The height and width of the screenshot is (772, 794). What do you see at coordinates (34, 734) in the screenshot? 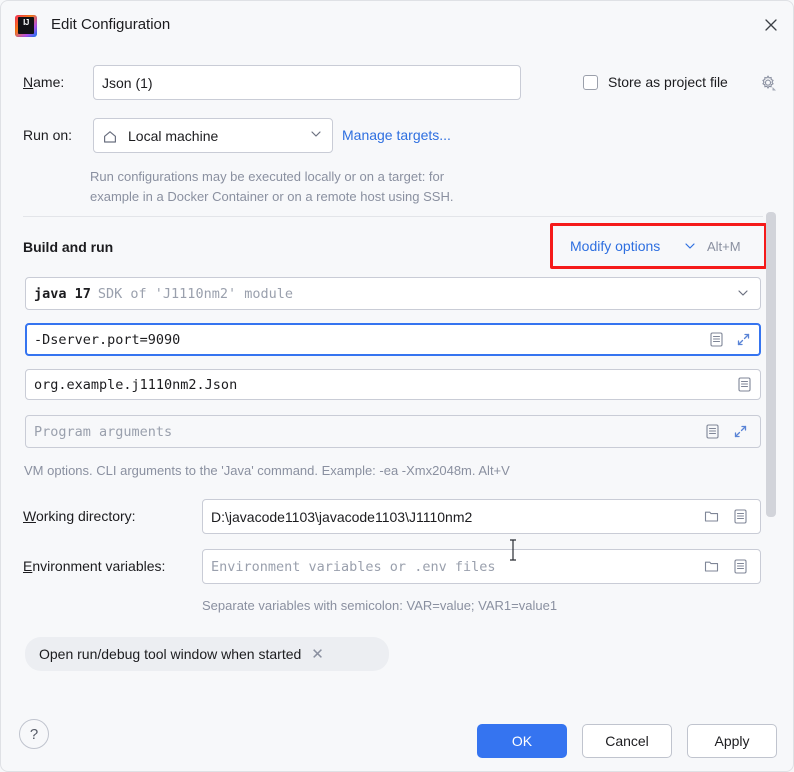
I see `help-button: ?` at bounding box center [34, 734].